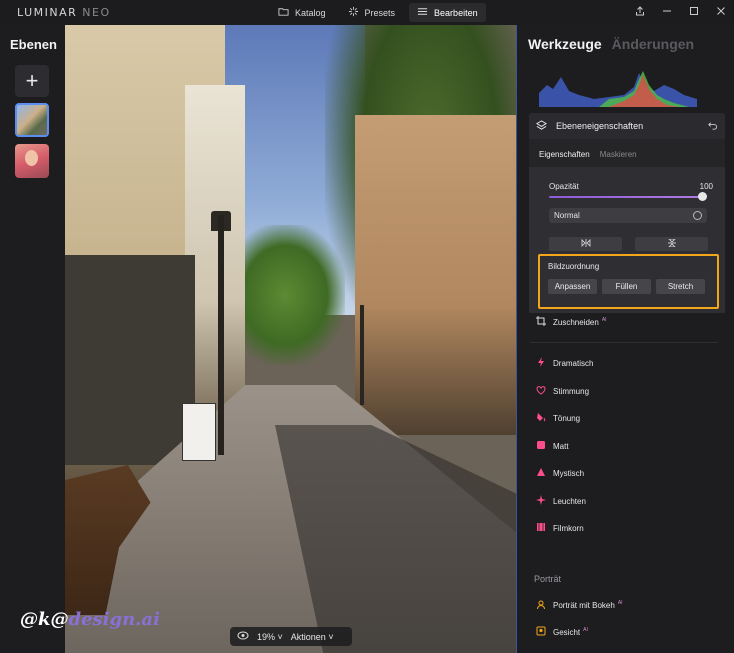  Describe the element at coordinates (130, 360) in the screenshot. I see `photo-shop-front` at that location.